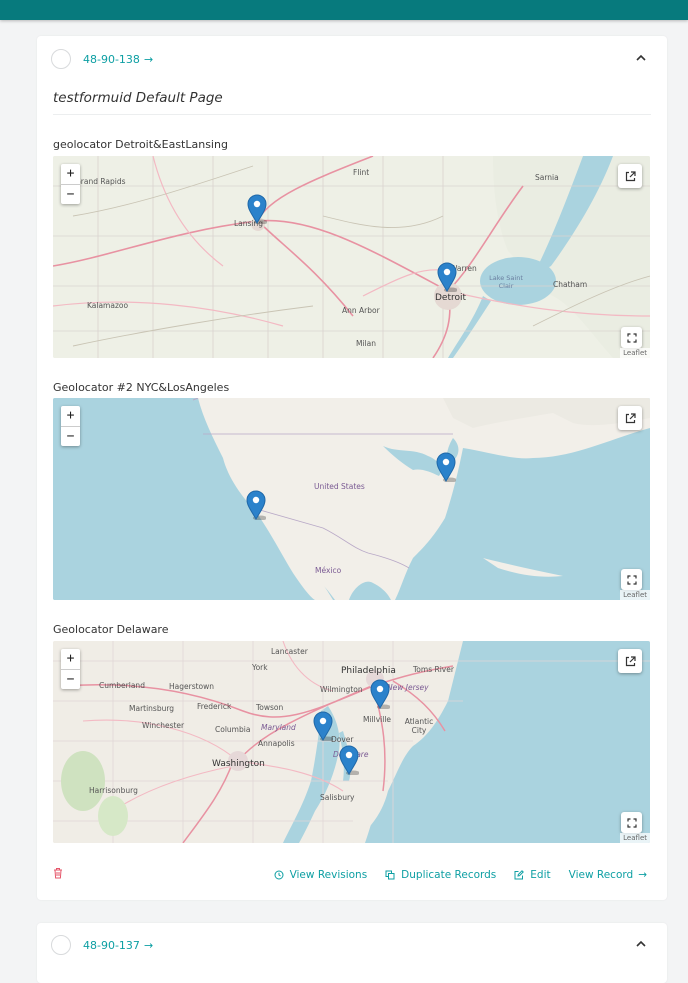 The width and height of the screenshot is (688, 983). What do you see at coordinates (361, 310) in the screenshot?
I see `map-place-label: Ann Arbor` at bounding box center [361, 310].